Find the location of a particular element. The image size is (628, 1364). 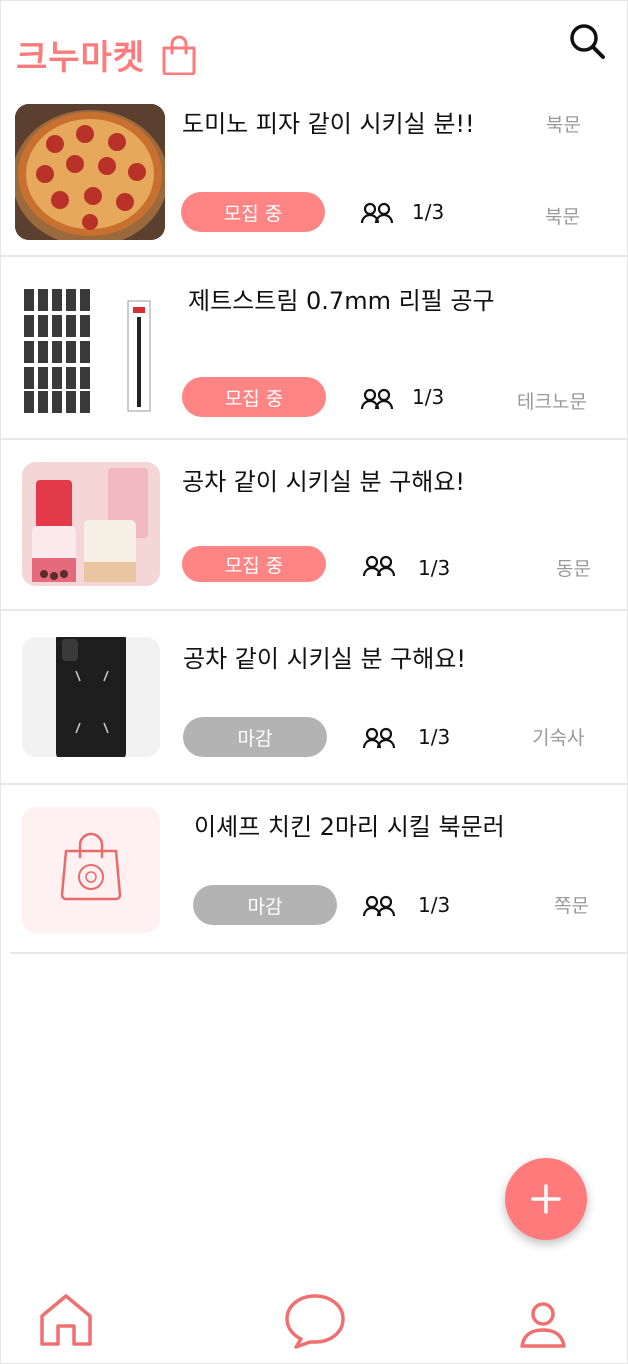

pizza-image is located at coordinates (90, 172).